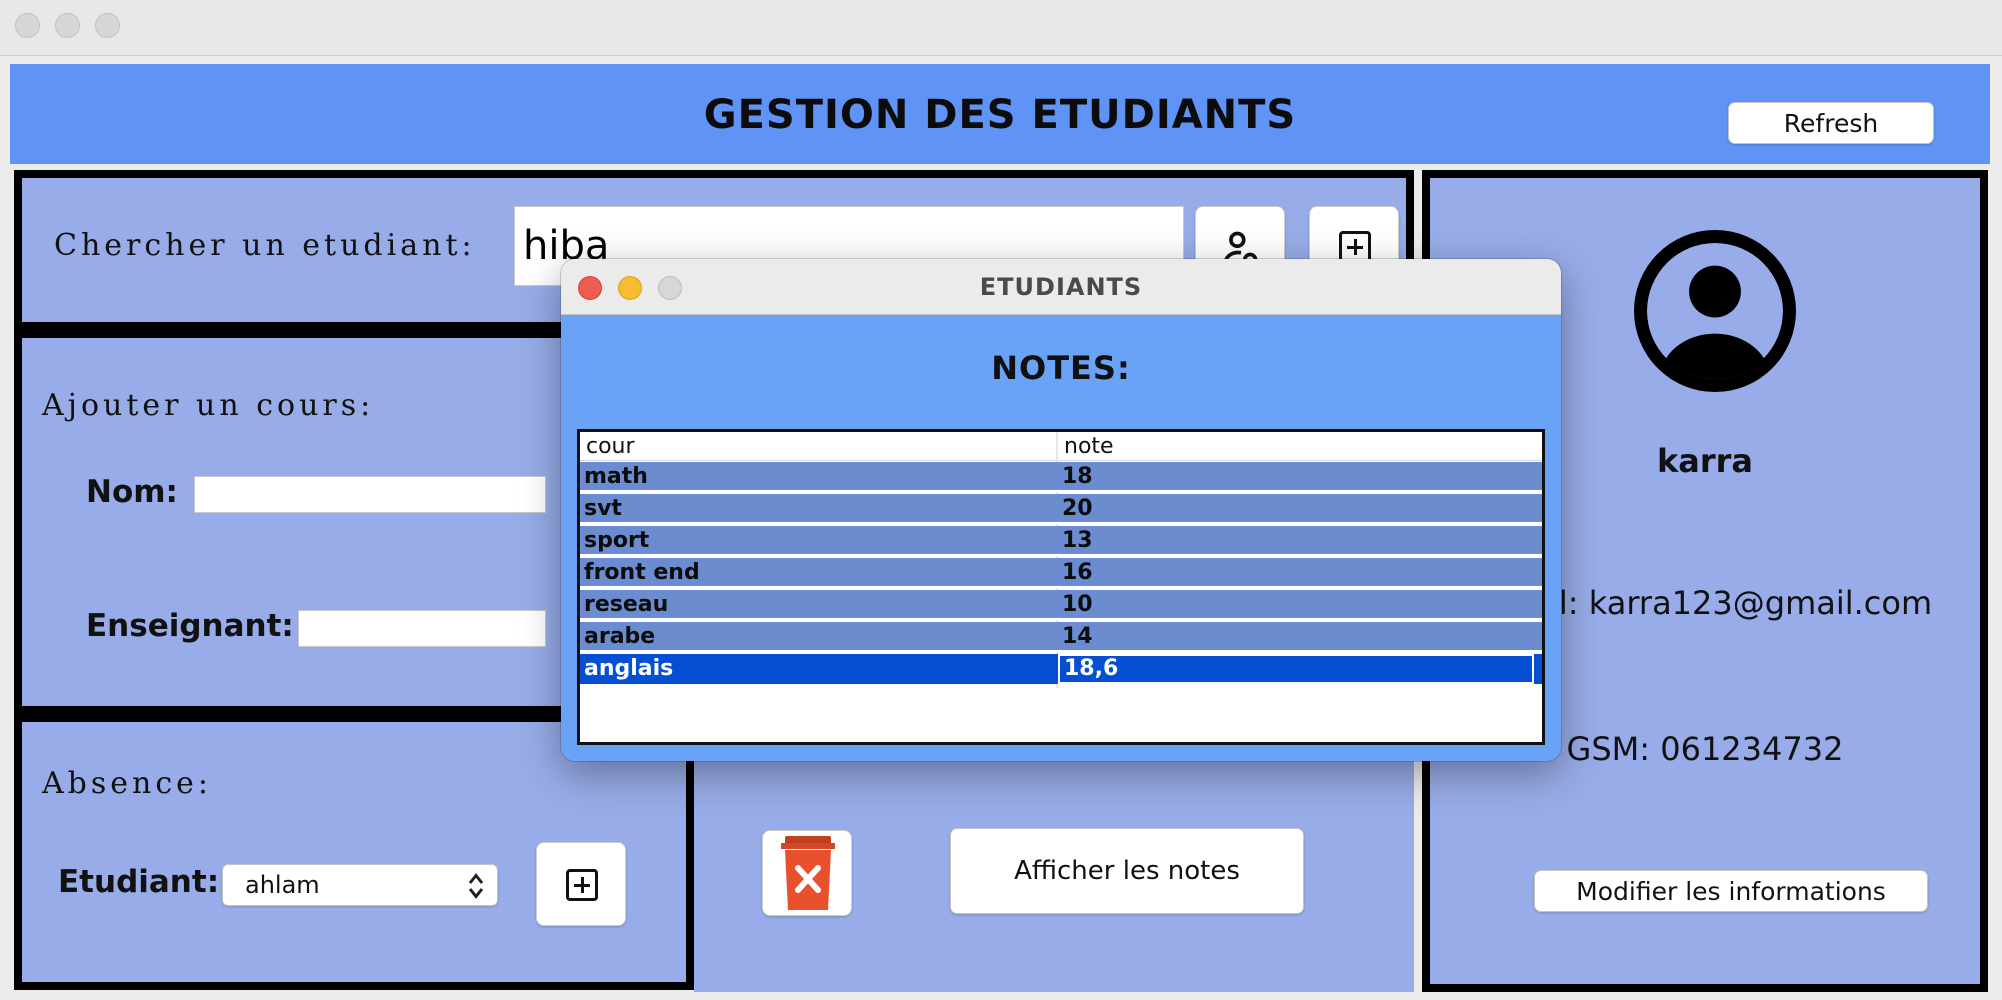 This screenshot has width=2002, height=1000. What do you see at coordinates (67, 25) in the screenshot?
I see `window-minimize-button` at bounding box center [67, 25].